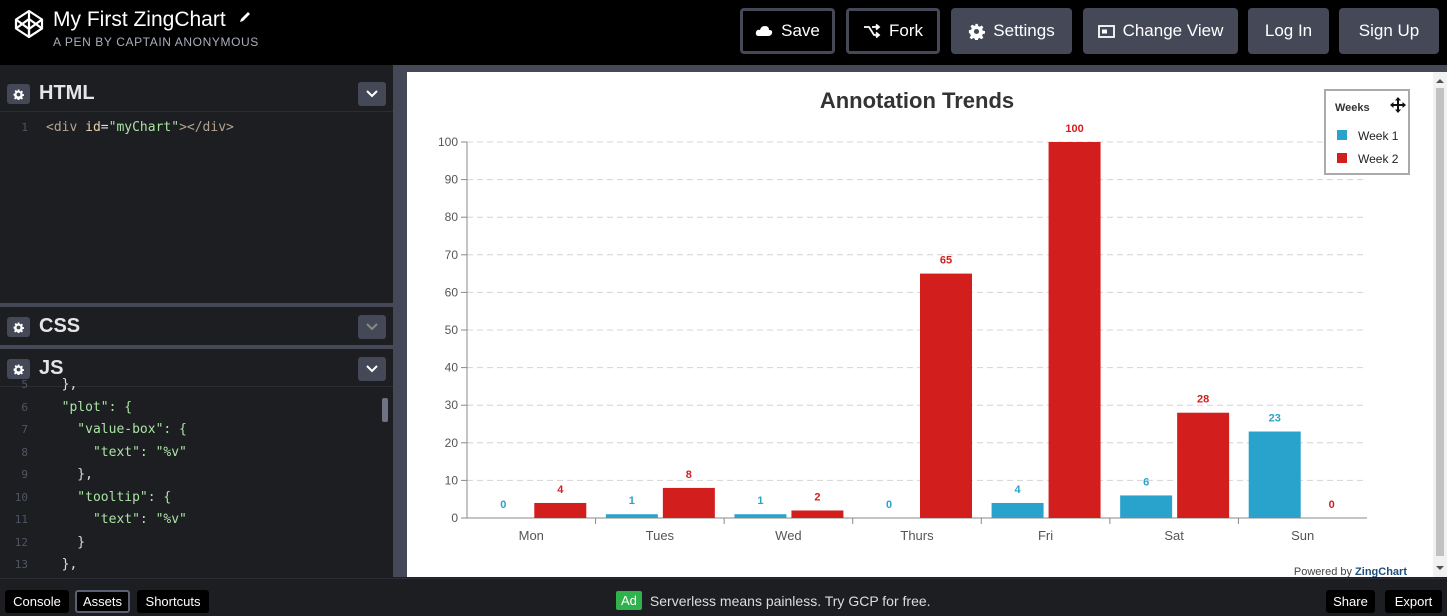 The width and height of the screenshot is (1447, 616). I want to click on css-collapse-button, so click(372, 327).